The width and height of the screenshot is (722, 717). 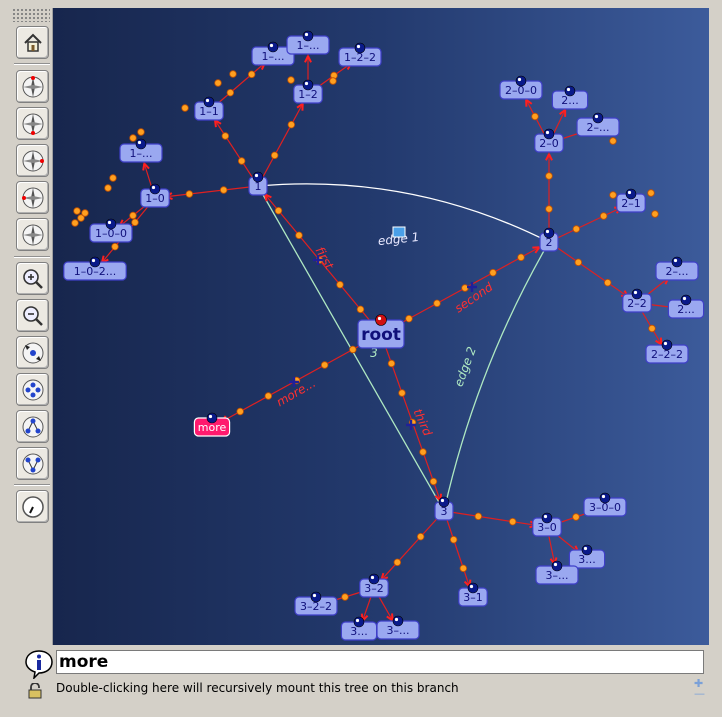 What do you see at coordinates (39, 664) in the screenshot?
I see `info-icon` at bounding box center [39, 664].